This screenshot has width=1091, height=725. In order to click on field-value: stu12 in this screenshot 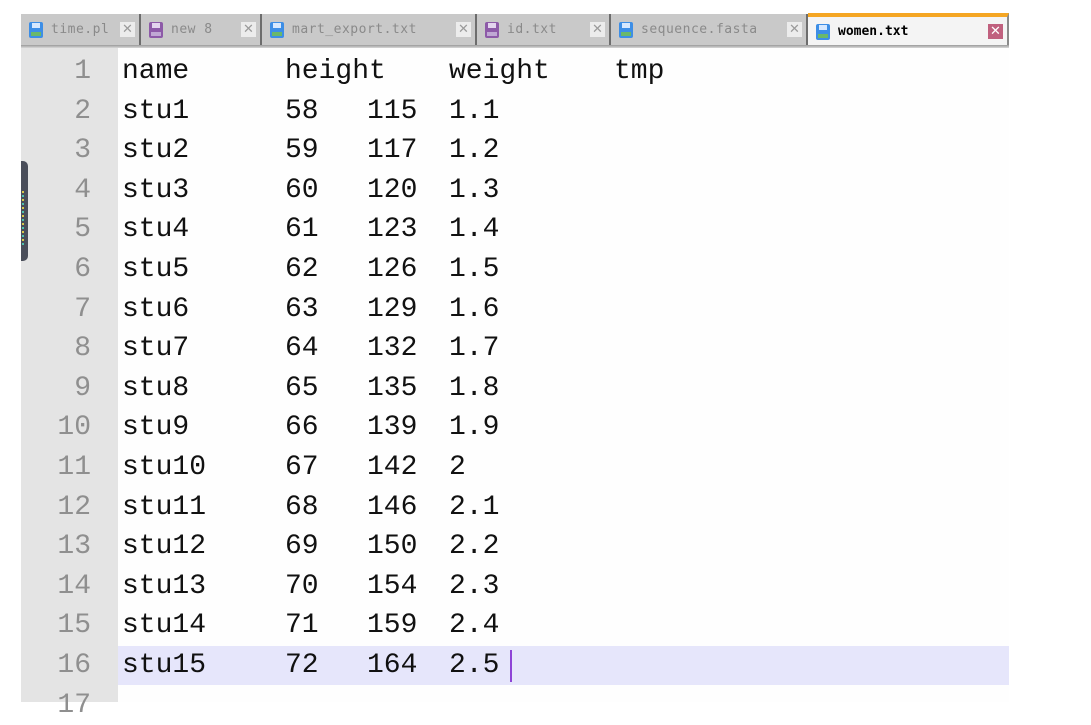, I will do `click(164, 547)`.